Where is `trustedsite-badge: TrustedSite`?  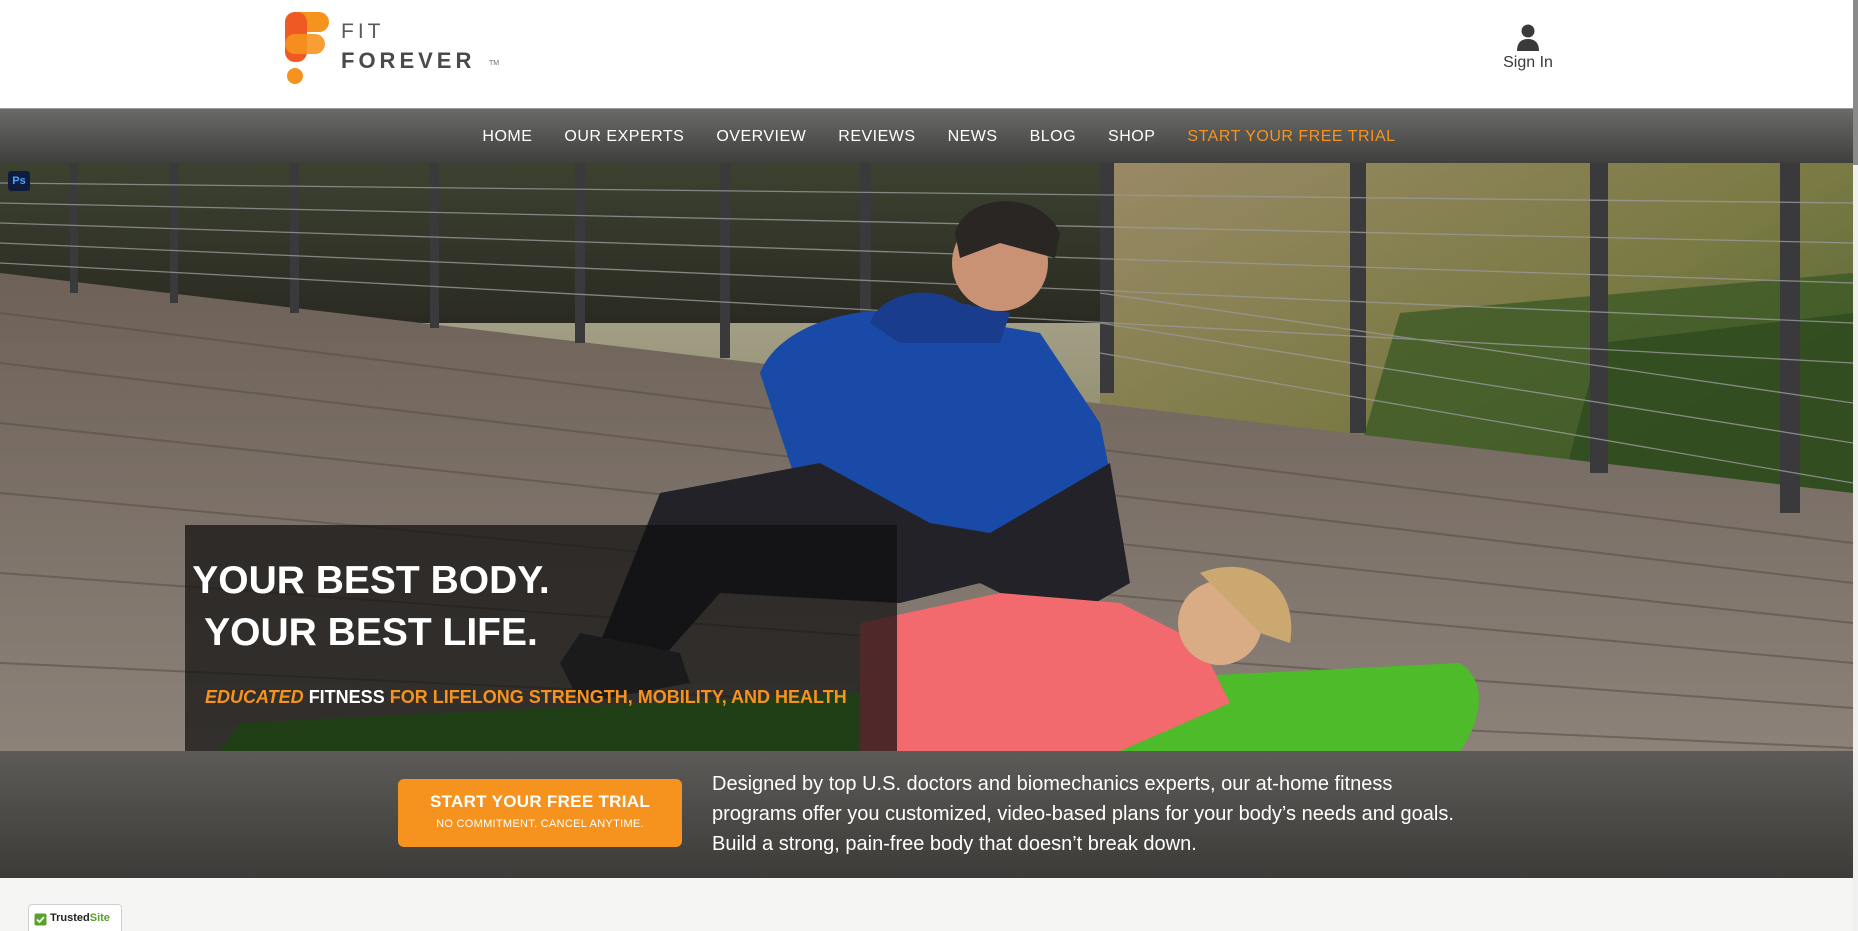
trustedsite-badge: TrustedSite is located at coordinates (75, 917).